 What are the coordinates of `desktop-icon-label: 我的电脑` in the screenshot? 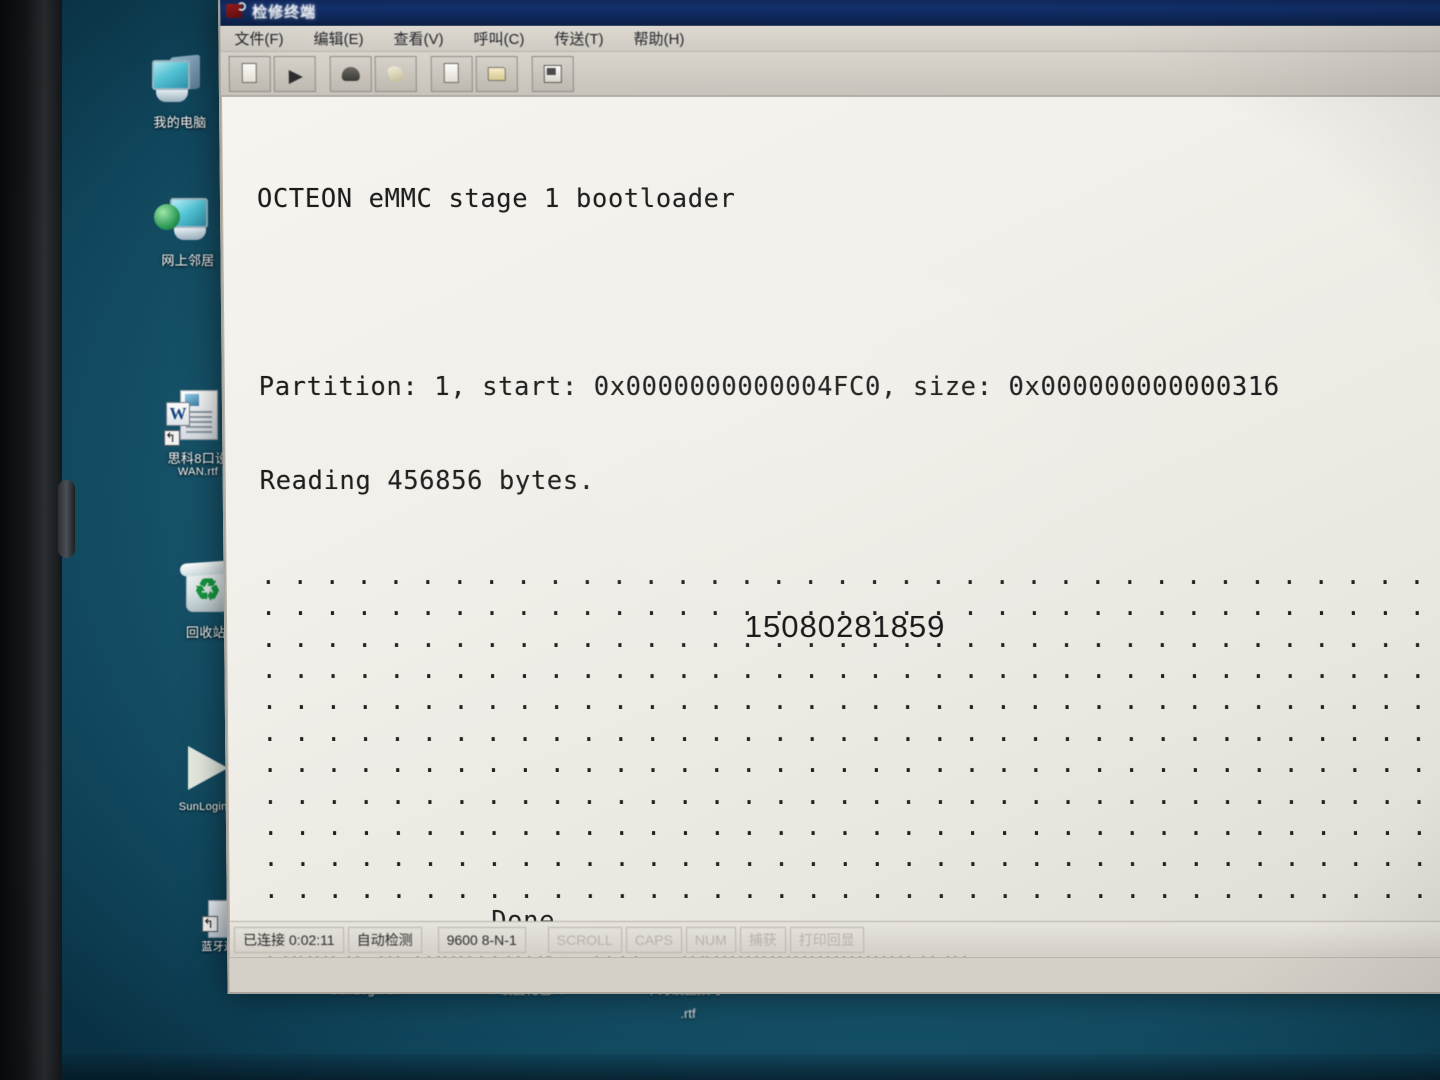 It's located at (180, 122).